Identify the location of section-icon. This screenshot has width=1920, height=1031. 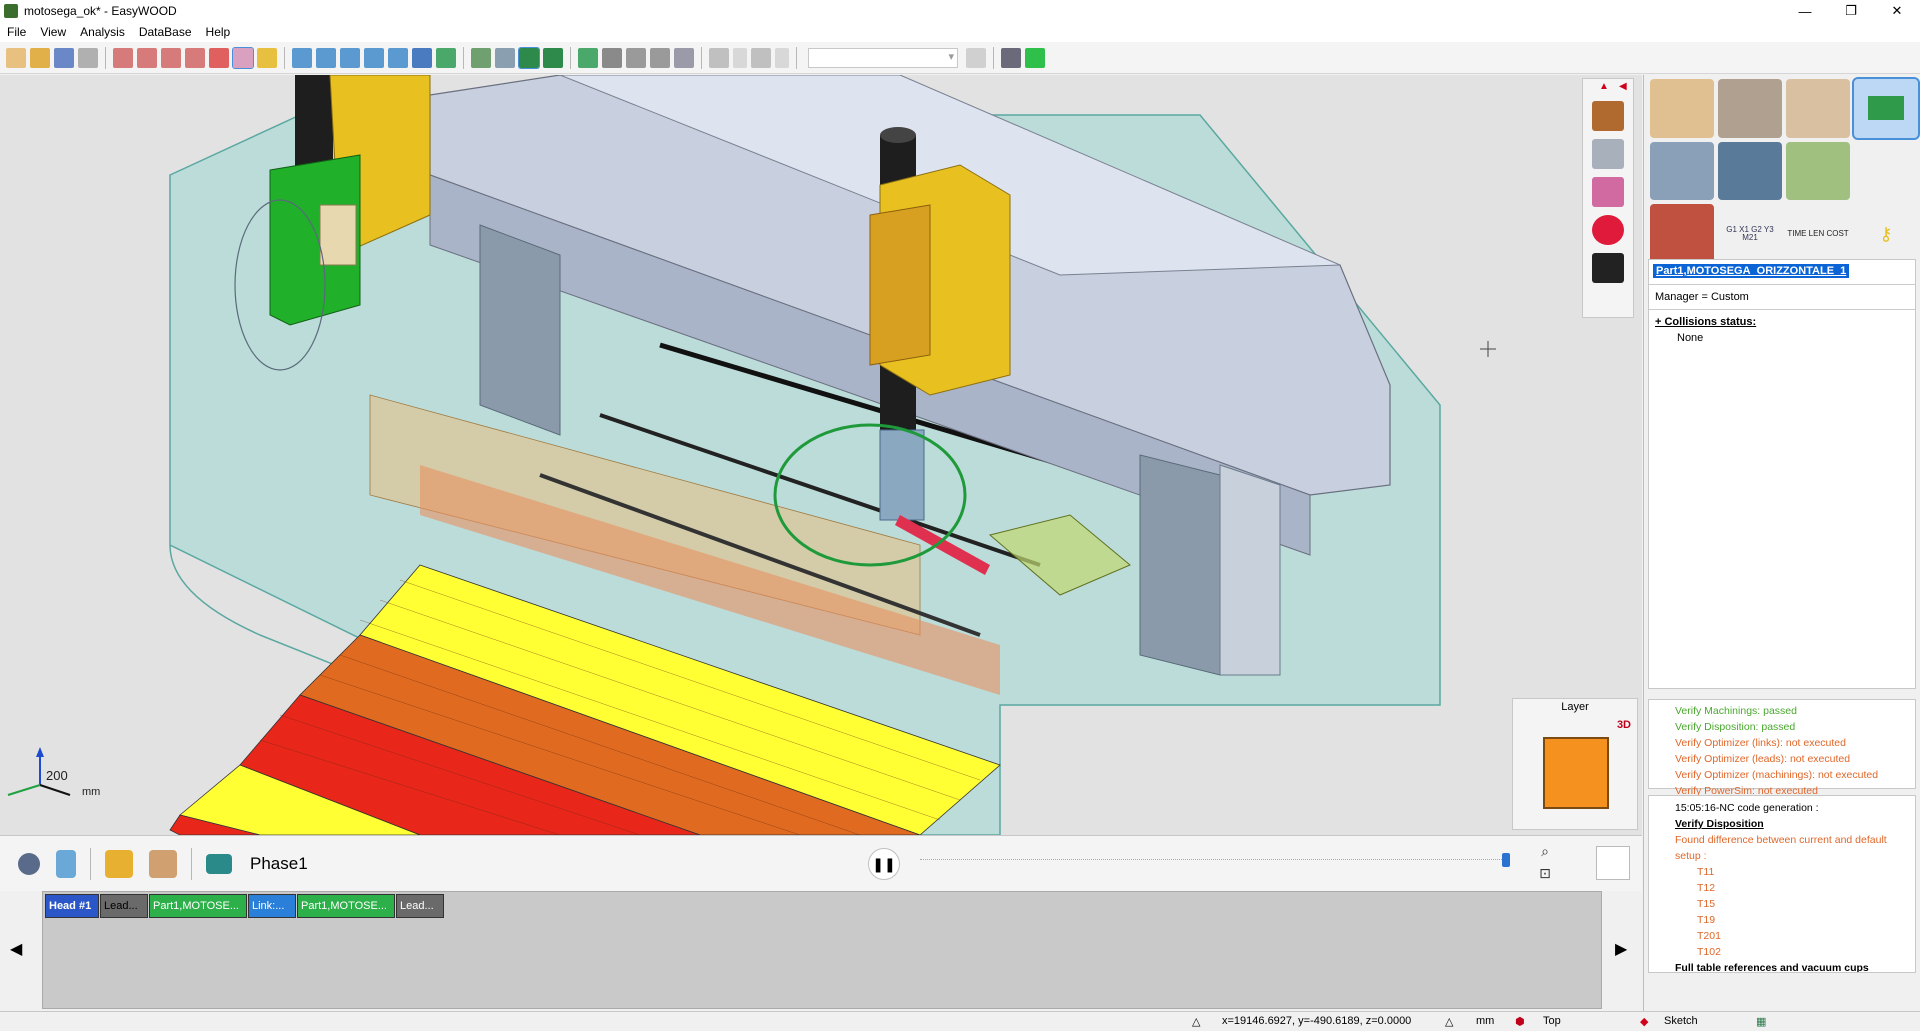
(636, 57).